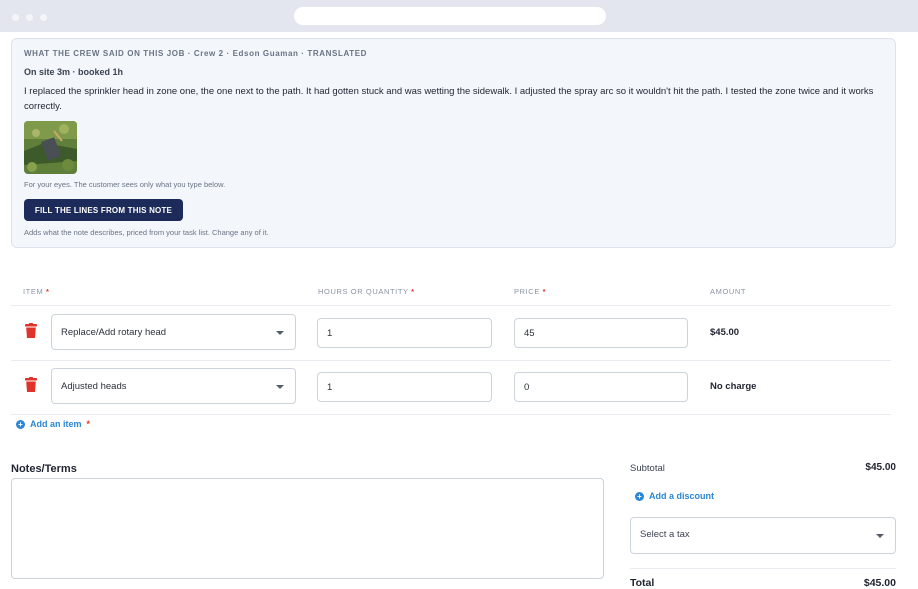 The image size is (918, 589). Describe the element at coordinates (450, 16) in the screenshot. I see `address-bar` at that location.